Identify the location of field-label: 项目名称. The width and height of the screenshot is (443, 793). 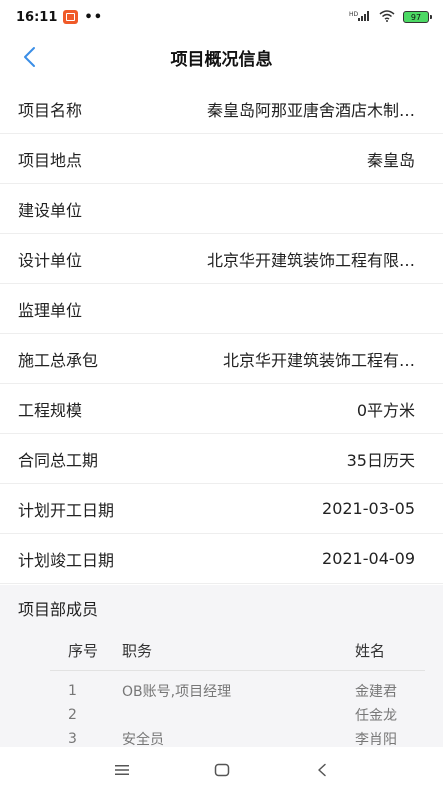
(50, 110).